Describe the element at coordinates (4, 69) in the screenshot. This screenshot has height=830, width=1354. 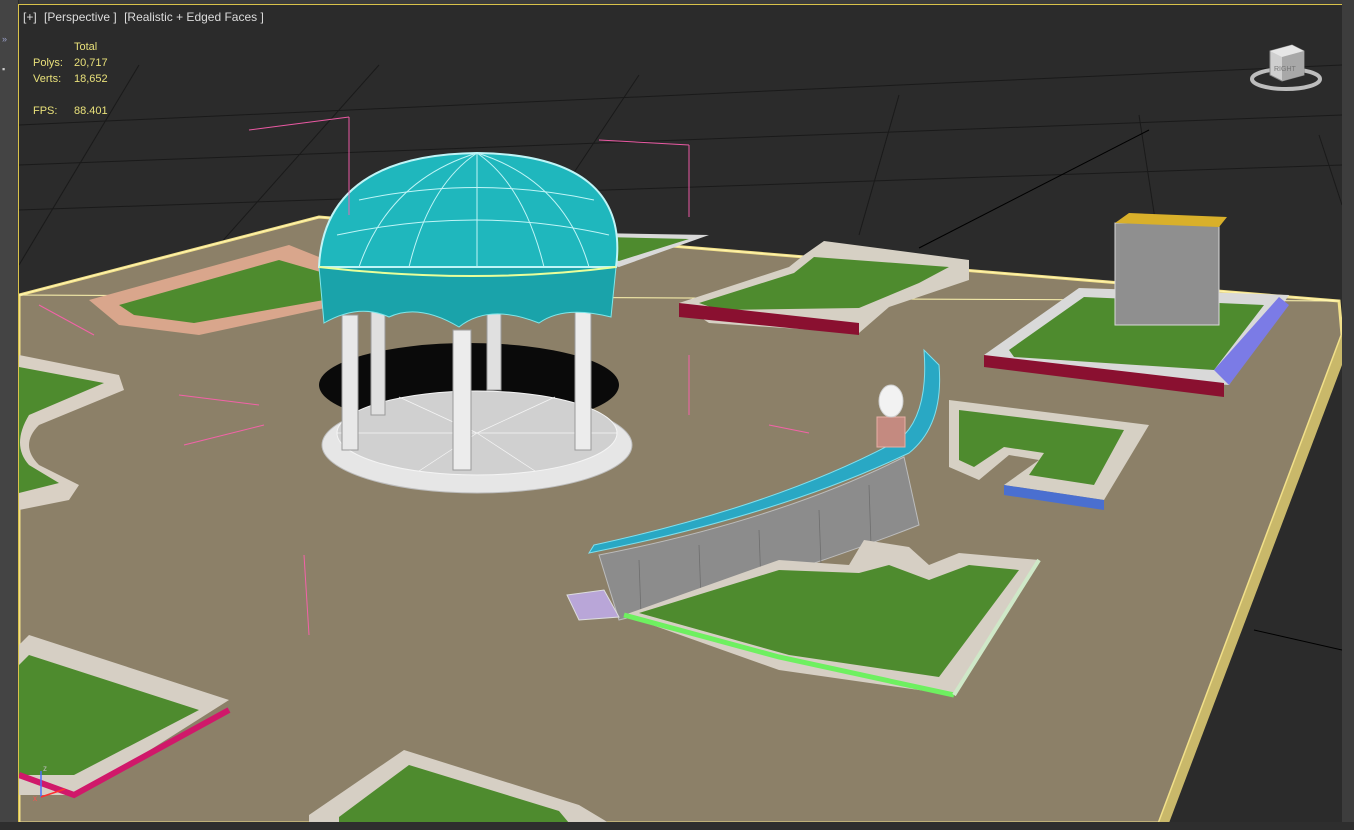
I see `strip-marker-icon: ▪` at that location.